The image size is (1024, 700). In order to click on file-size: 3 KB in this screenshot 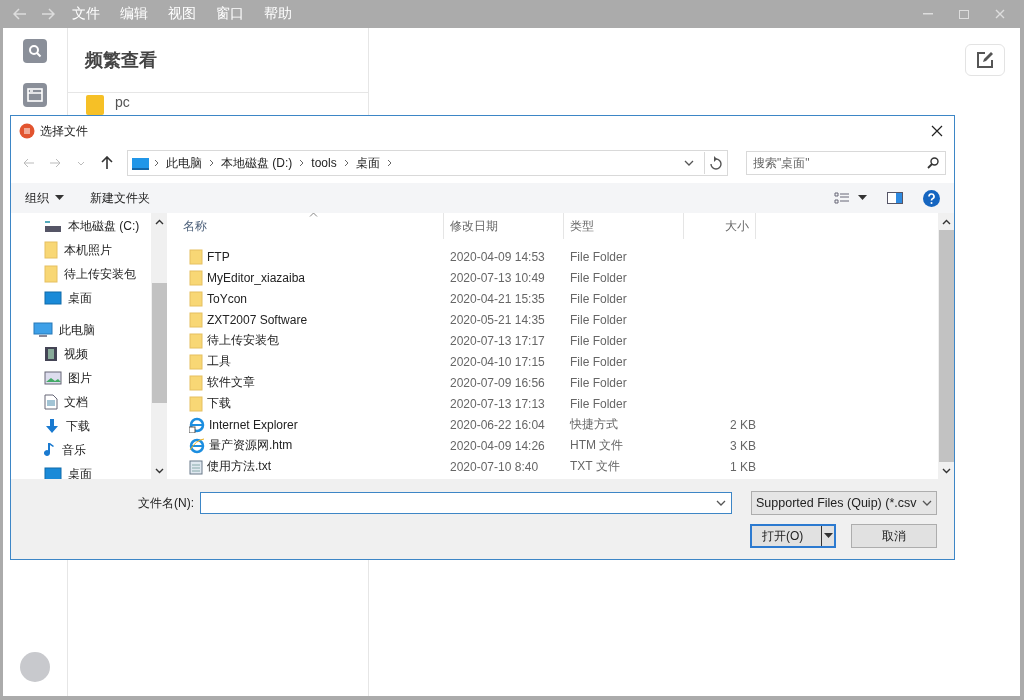, I will do `click(743, 445)`.